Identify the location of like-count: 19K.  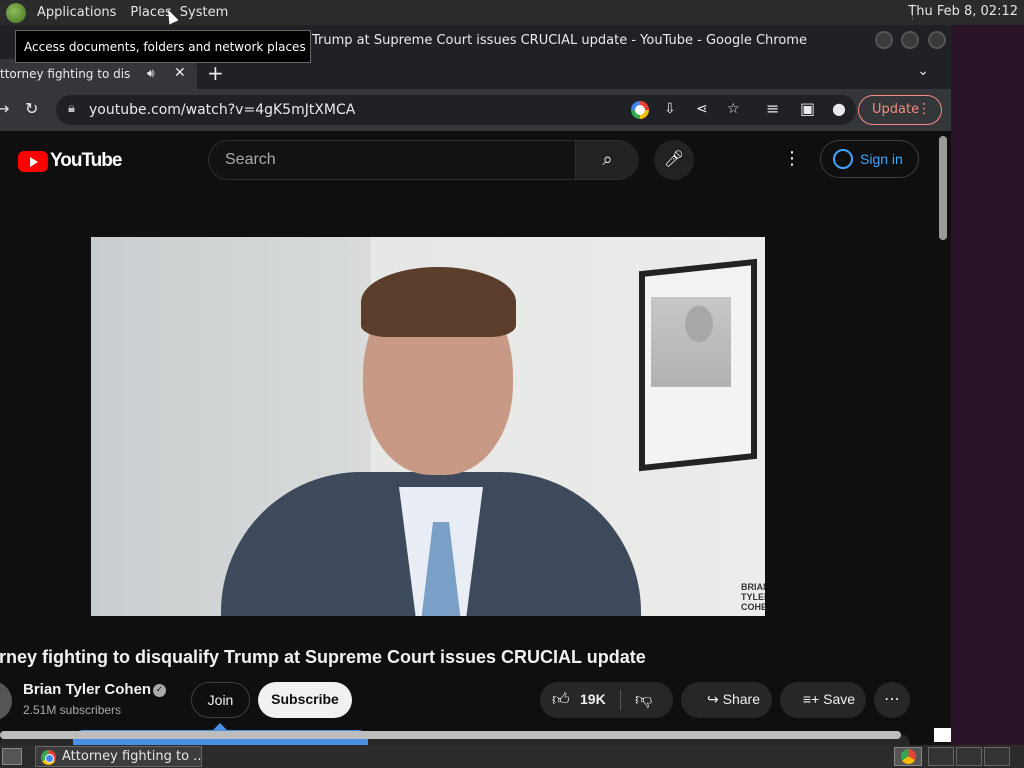
(593, 699).